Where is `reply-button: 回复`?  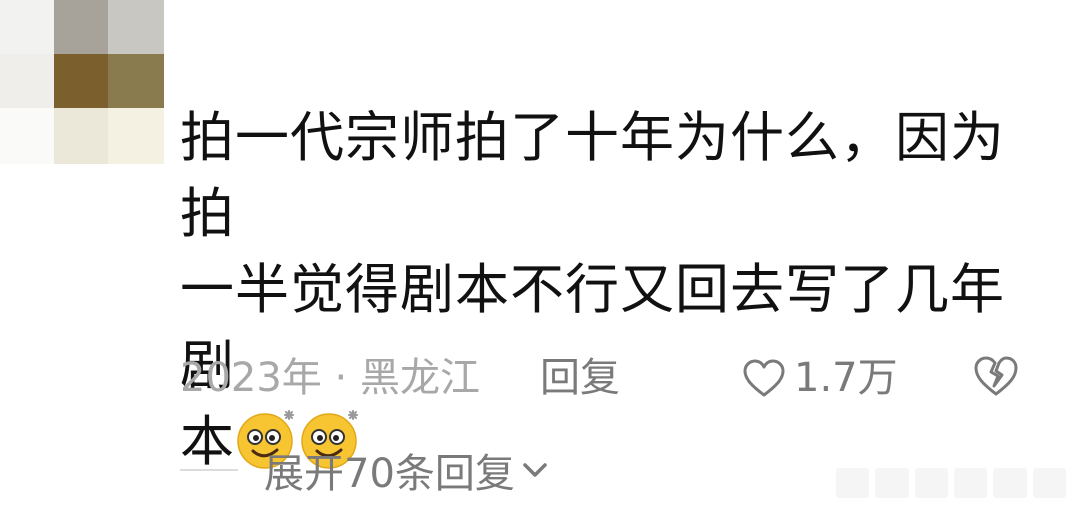
reply-button: 回复 is located at coordinates (580, 378).